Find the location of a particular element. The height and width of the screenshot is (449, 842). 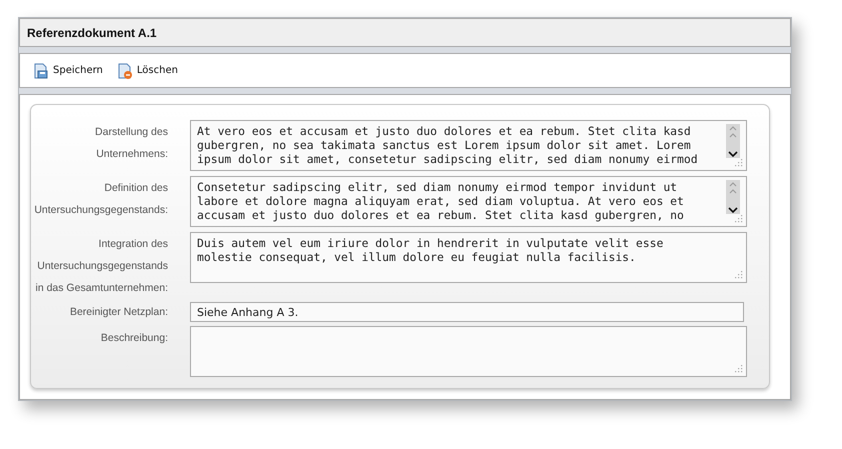

field-label: Beschreibung: is located at coordinates (134, 338).